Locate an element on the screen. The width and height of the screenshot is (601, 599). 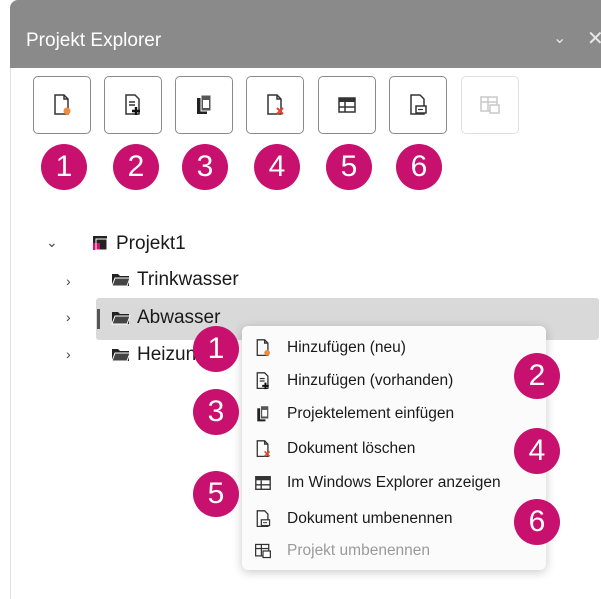
tree-item-label: Trinkwasser is located at coordinates (188, 279).